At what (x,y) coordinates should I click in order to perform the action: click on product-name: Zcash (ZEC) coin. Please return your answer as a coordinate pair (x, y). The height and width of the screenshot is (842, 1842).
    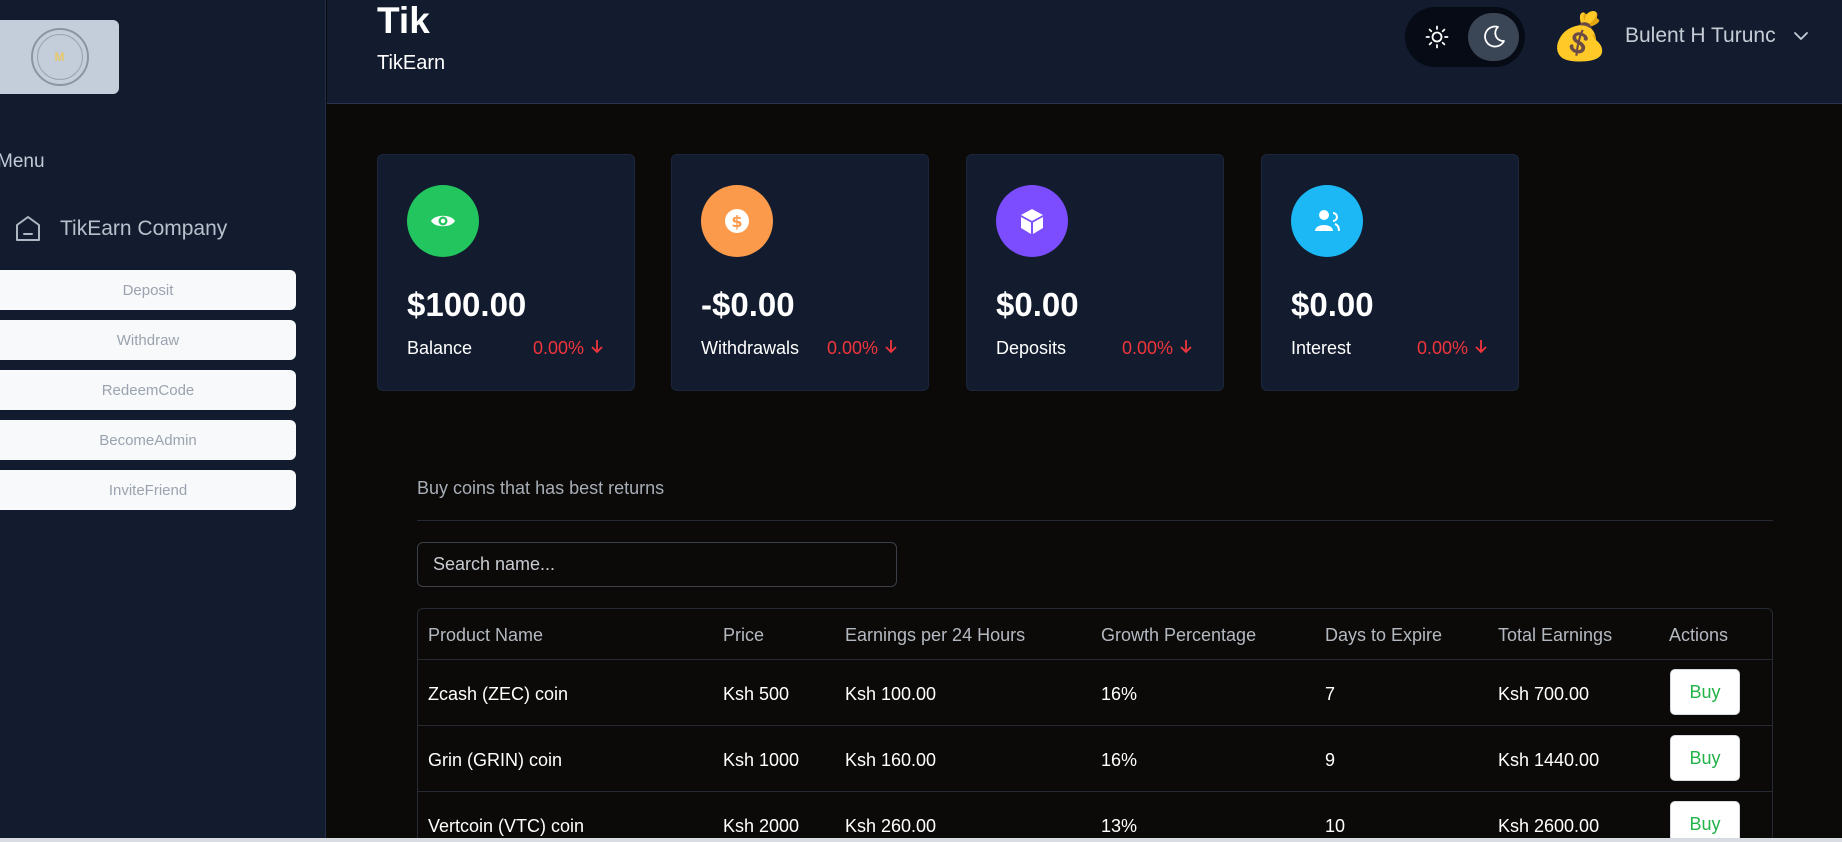
    Looking at the image, I should click on (498, 694).